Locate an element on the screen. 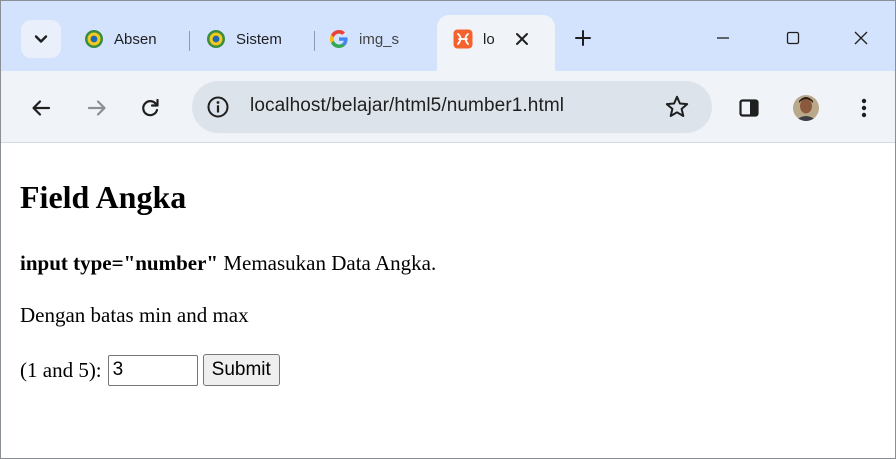 The image size is (896, 459). side-panel-button is located at coordinates (749, 108).